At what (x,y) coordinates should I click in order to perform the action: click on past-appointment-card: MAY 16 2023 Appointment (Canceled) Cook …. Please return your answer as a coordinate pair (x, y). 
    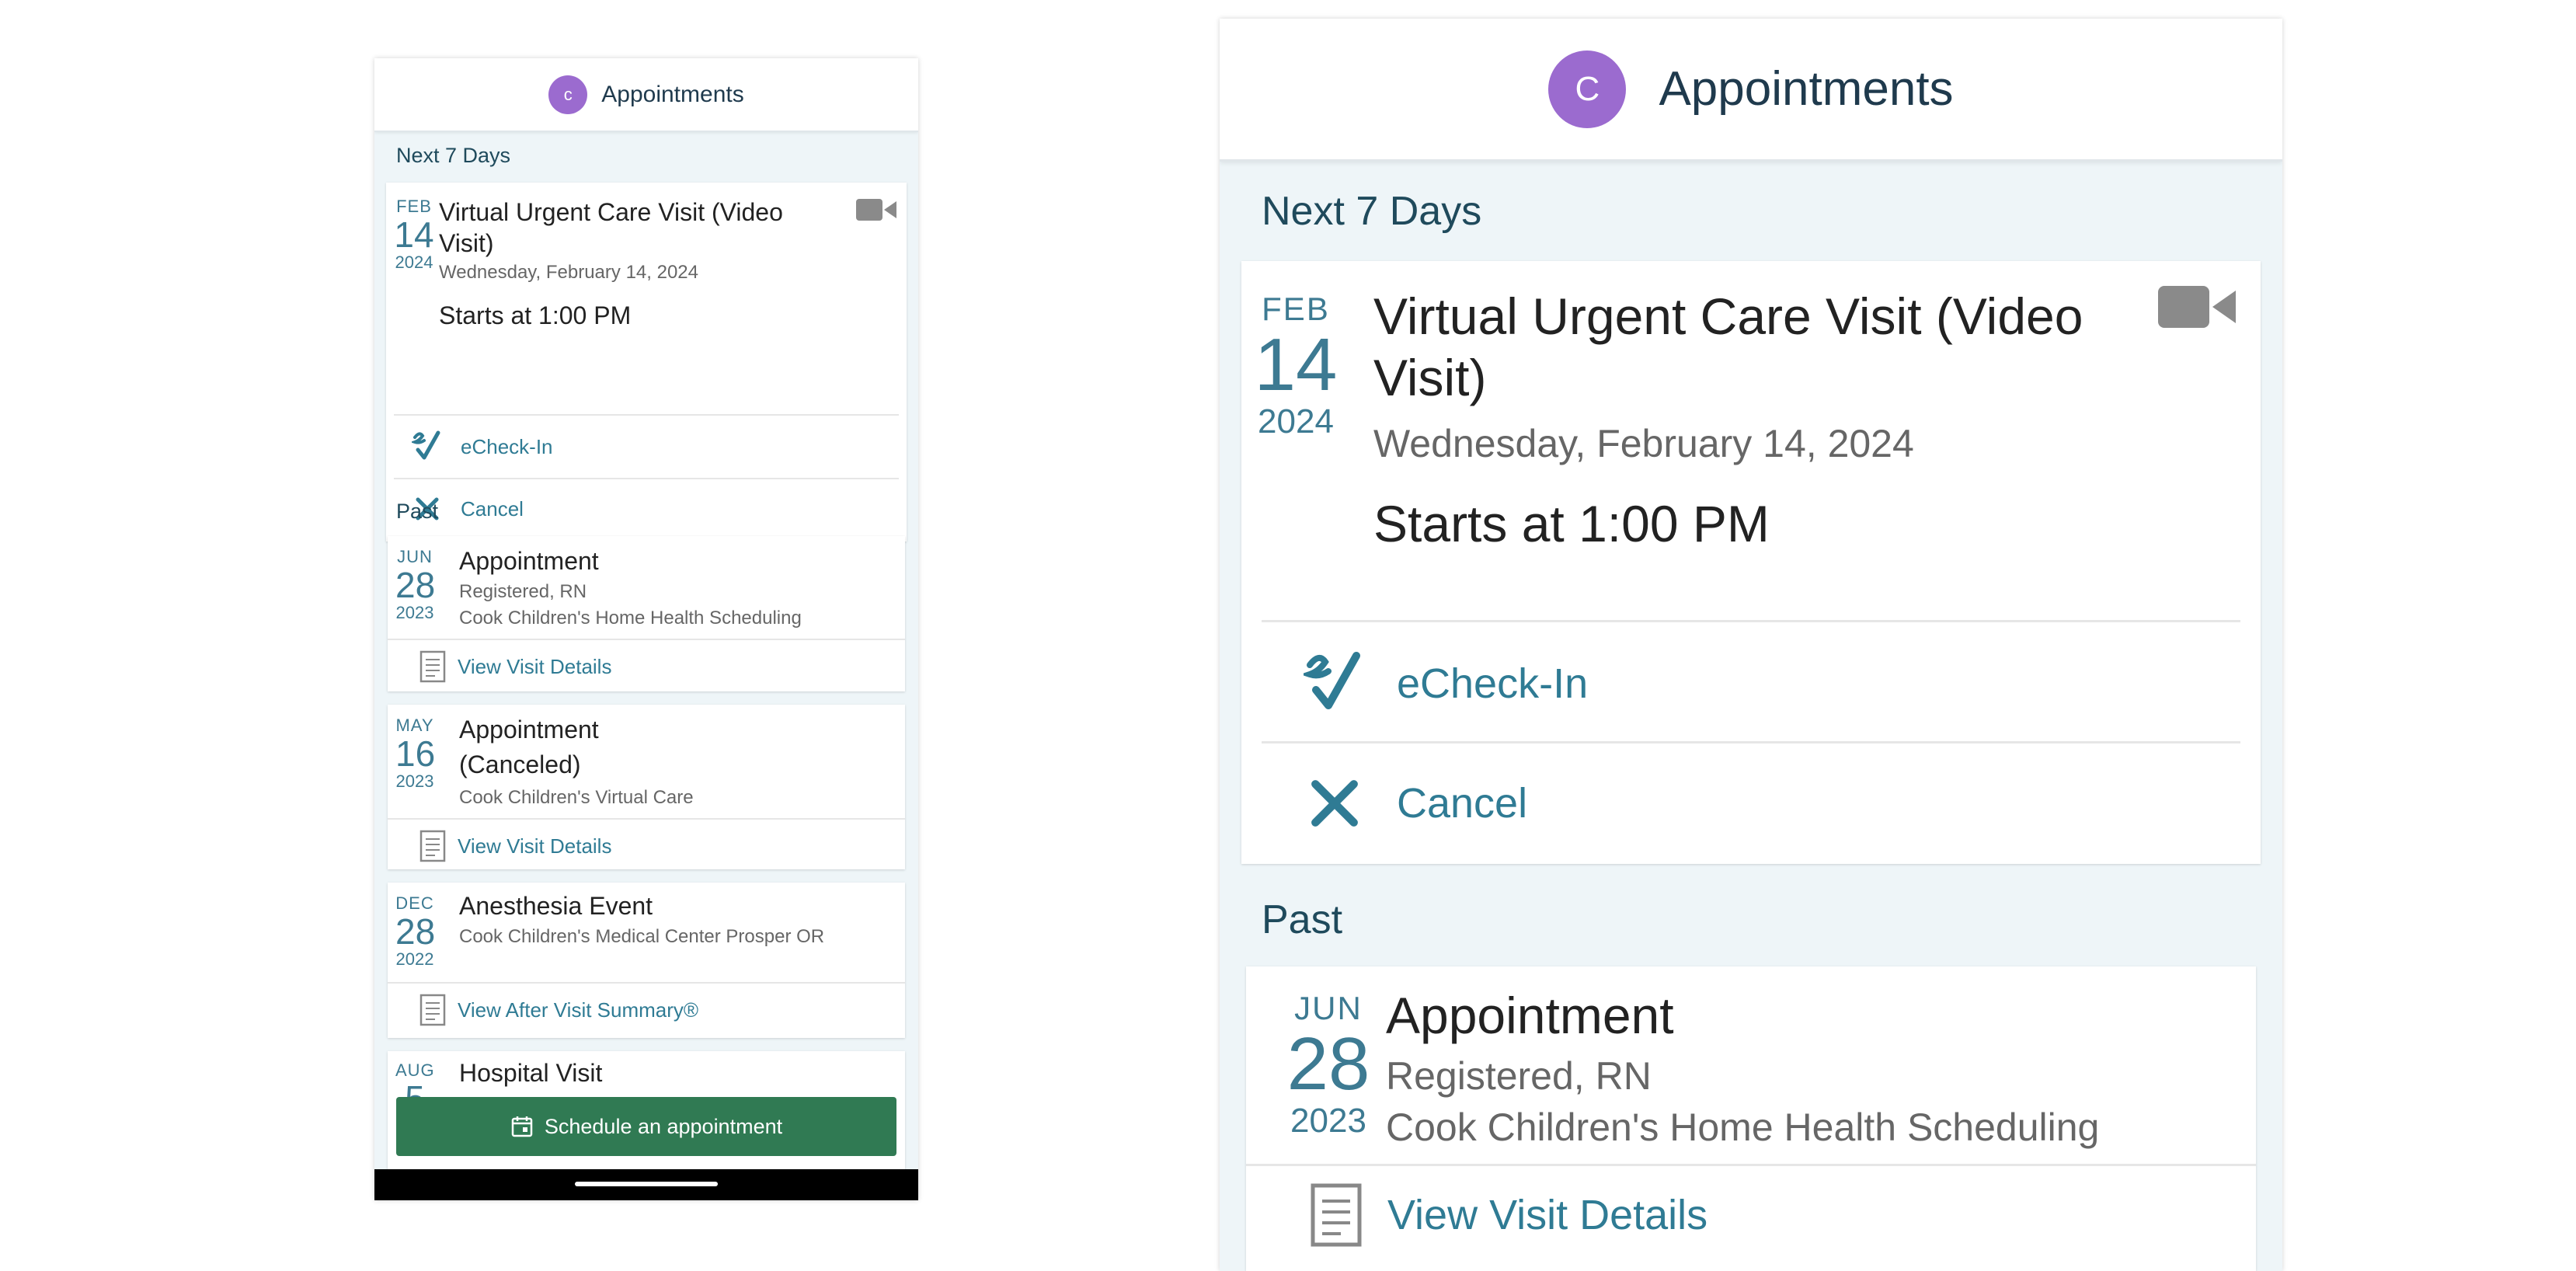
    Looking at the image, I should click on (646, 787).